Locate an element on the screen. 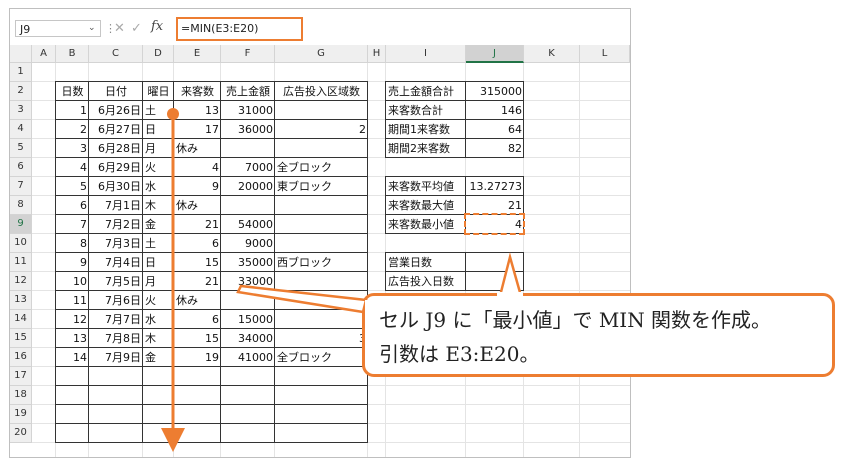 The image size is (846, 463). table-cell: 6月28日 is located at coordinates (116, 148).